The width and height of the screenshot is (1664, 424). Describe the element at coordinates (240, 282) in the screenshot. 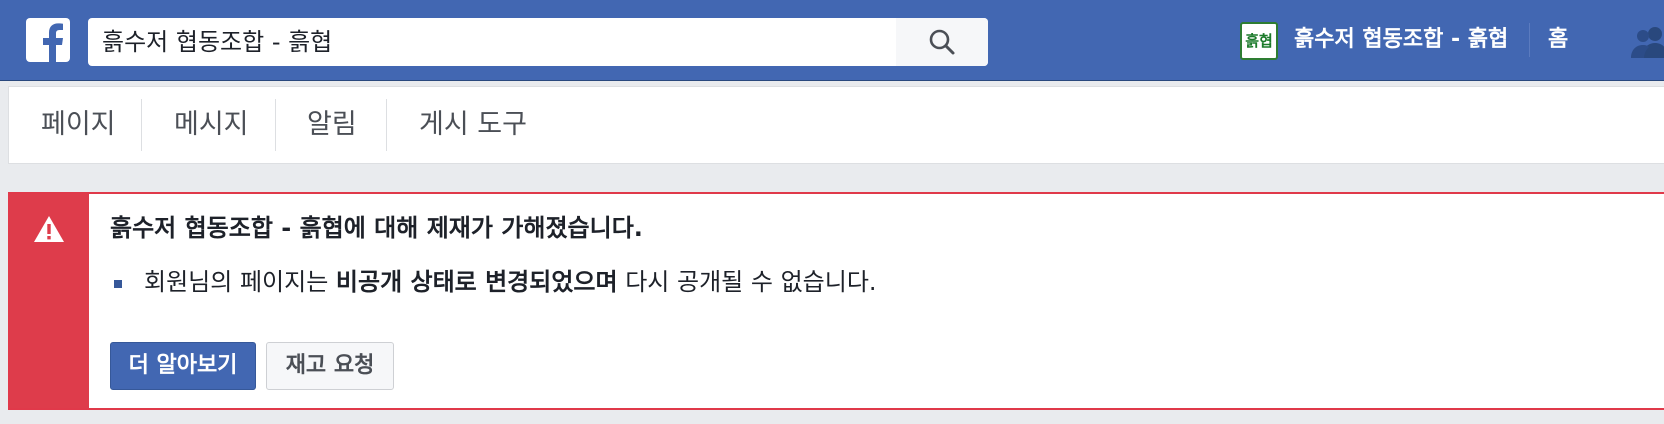

I see `alert-message-prefix: 회원님의 페이지는` at that location.